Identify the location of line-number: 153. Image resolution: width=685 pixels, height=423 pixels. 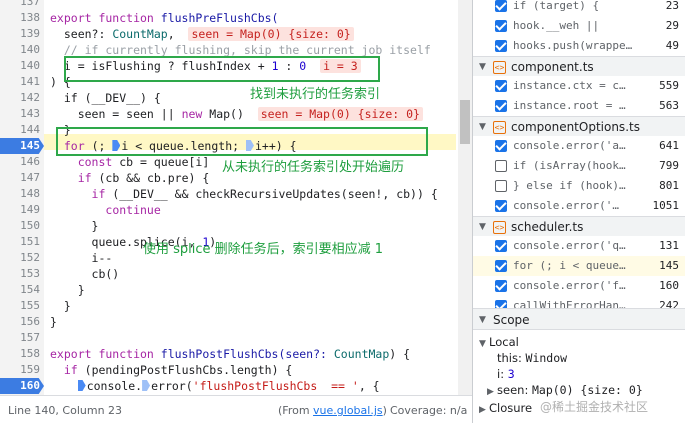
(20, 274).